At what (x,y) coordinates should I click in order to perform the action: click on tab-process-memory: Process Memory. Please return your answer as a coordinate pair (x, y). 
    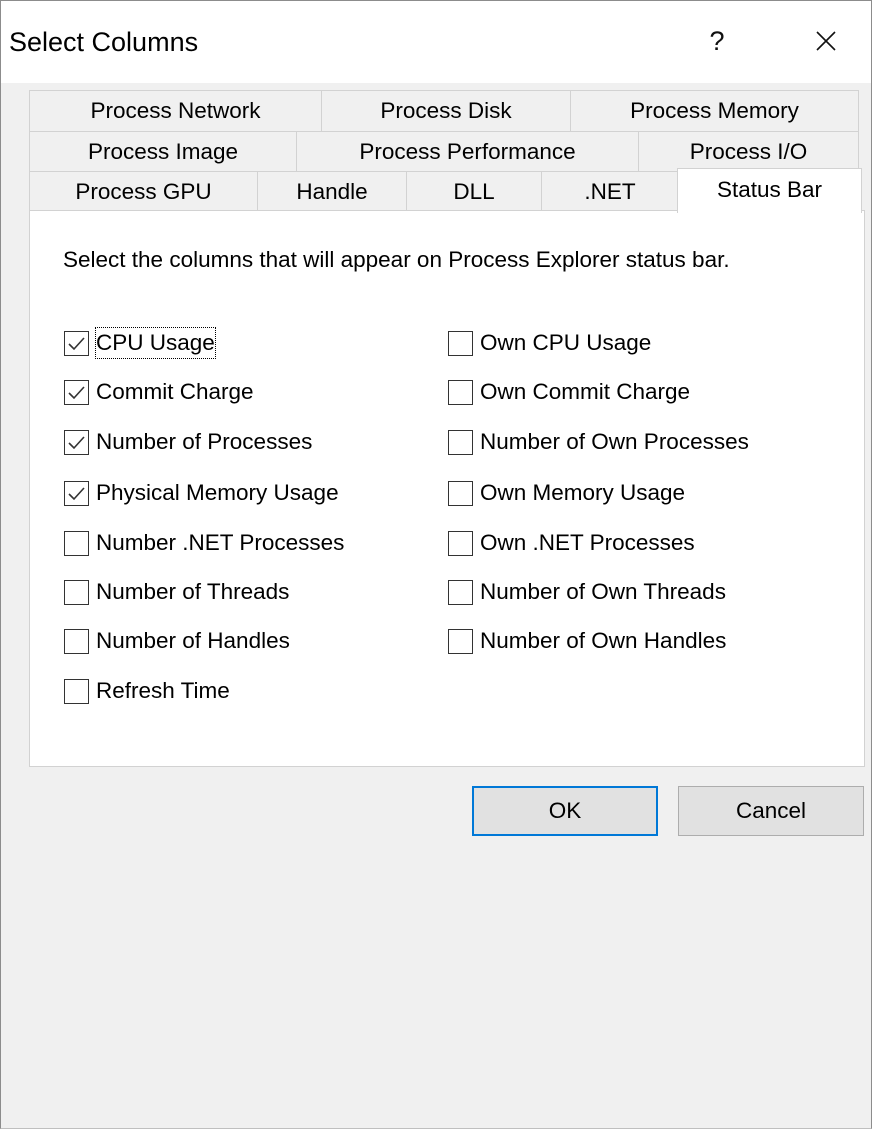
    Looking at the image, I should click on (714, 110).